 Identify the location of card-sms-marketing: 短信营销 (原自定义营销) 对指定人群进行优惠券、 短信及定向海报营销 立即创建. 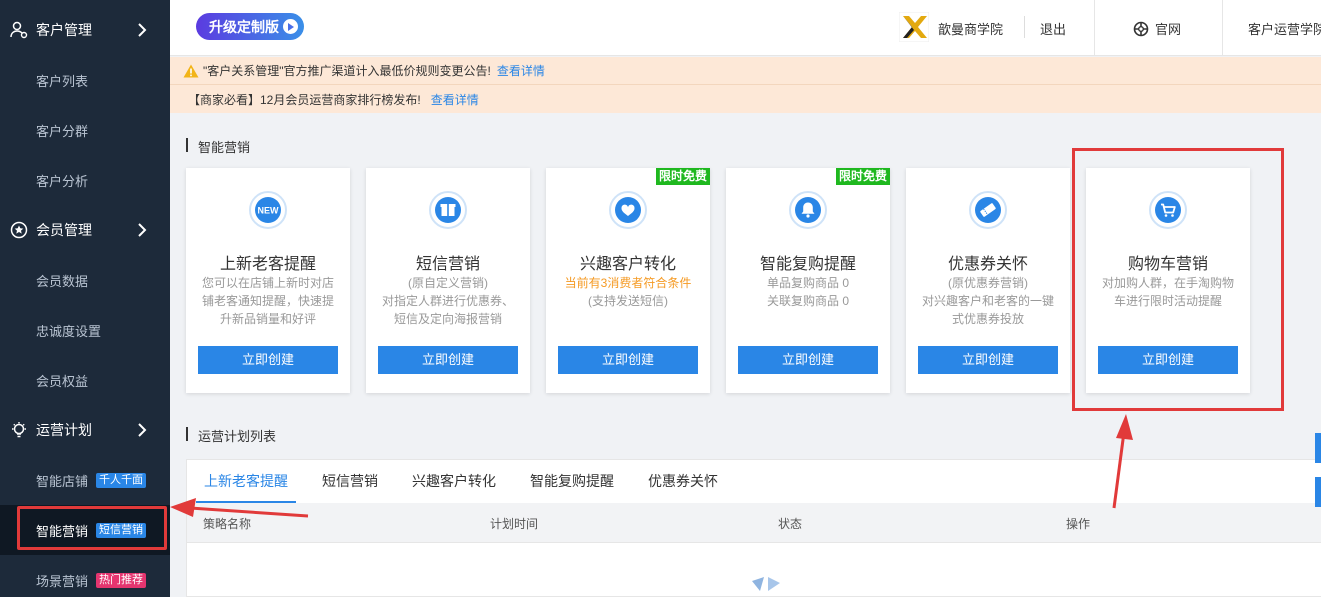
(448, 280).